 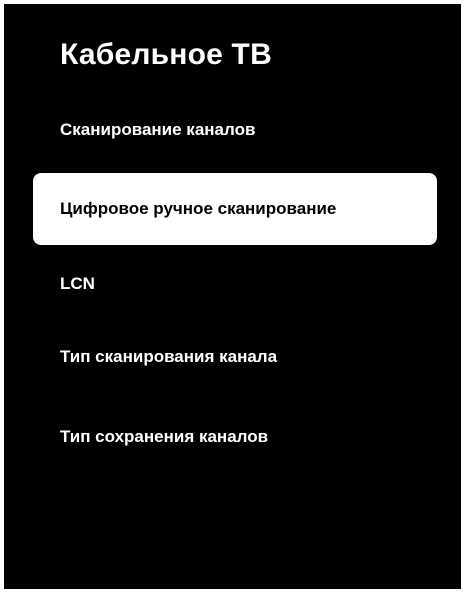 I want to click on menu-item-channel-scan-type: Тип сканирования канала, so click(x=168, y=357).